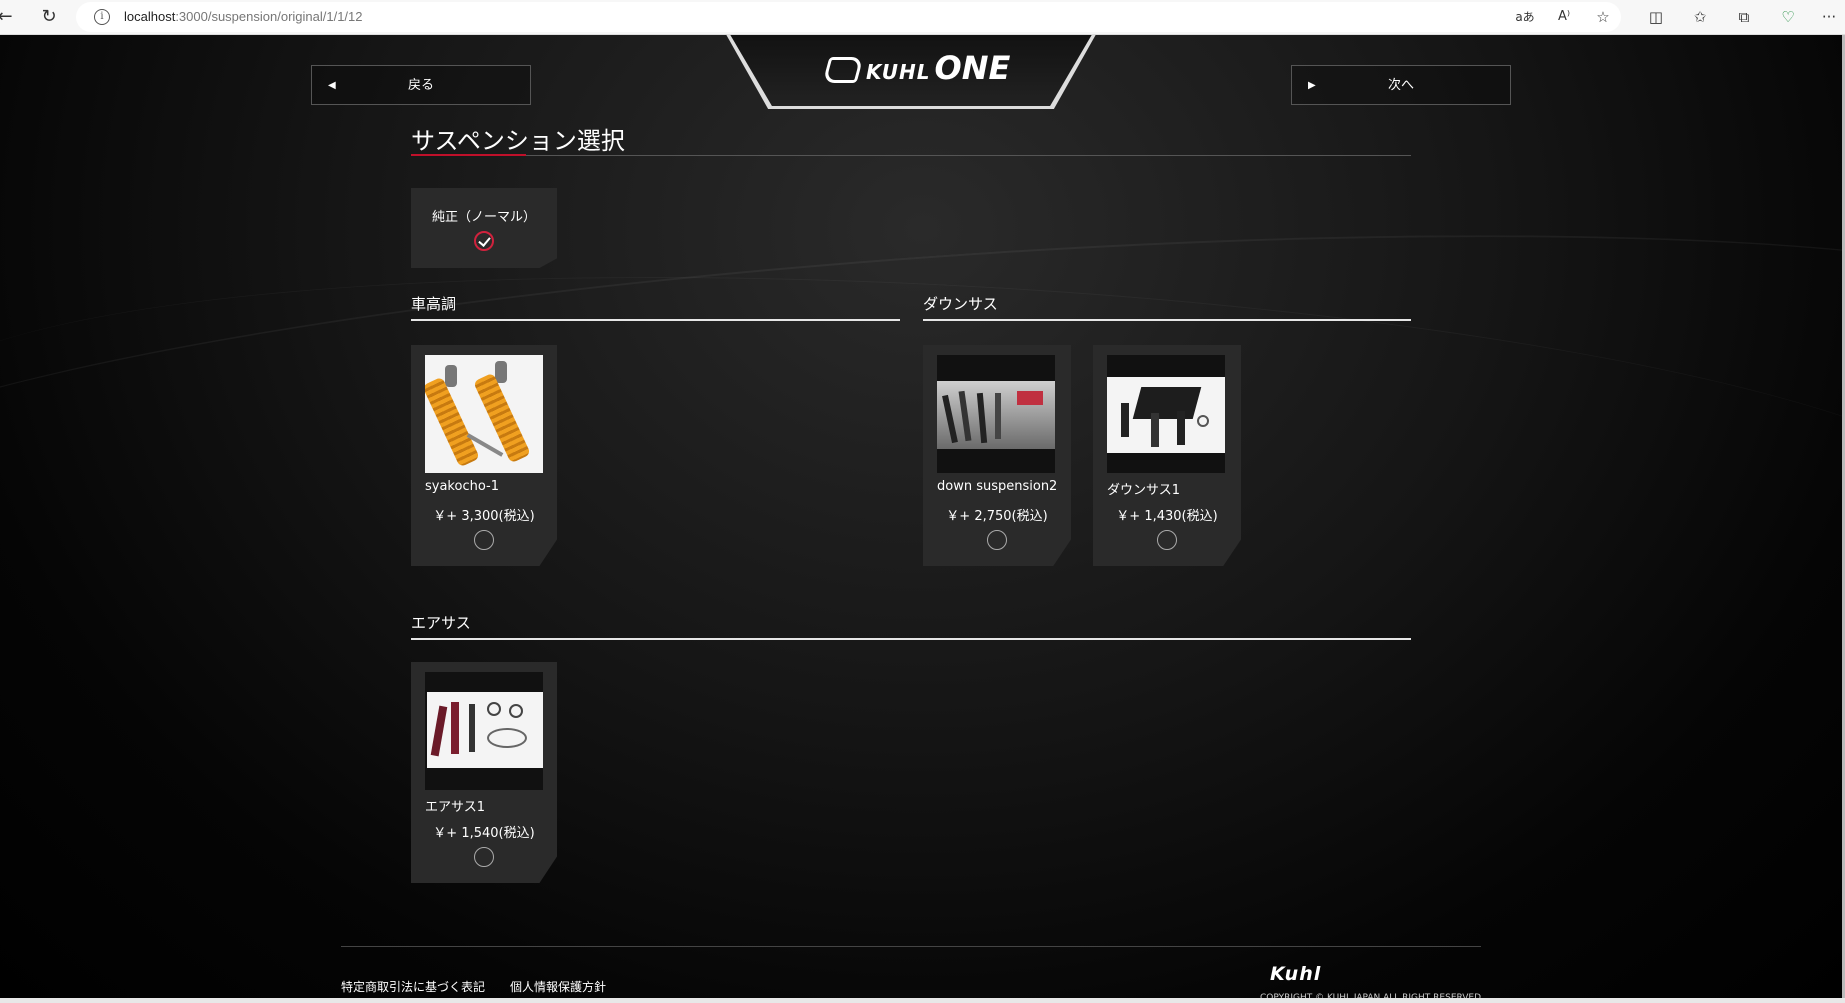  What do you see at coordinates (518, 141) in the screenshot?
I see `page-title: サスペンション選択` at bounding box center [518, 141].